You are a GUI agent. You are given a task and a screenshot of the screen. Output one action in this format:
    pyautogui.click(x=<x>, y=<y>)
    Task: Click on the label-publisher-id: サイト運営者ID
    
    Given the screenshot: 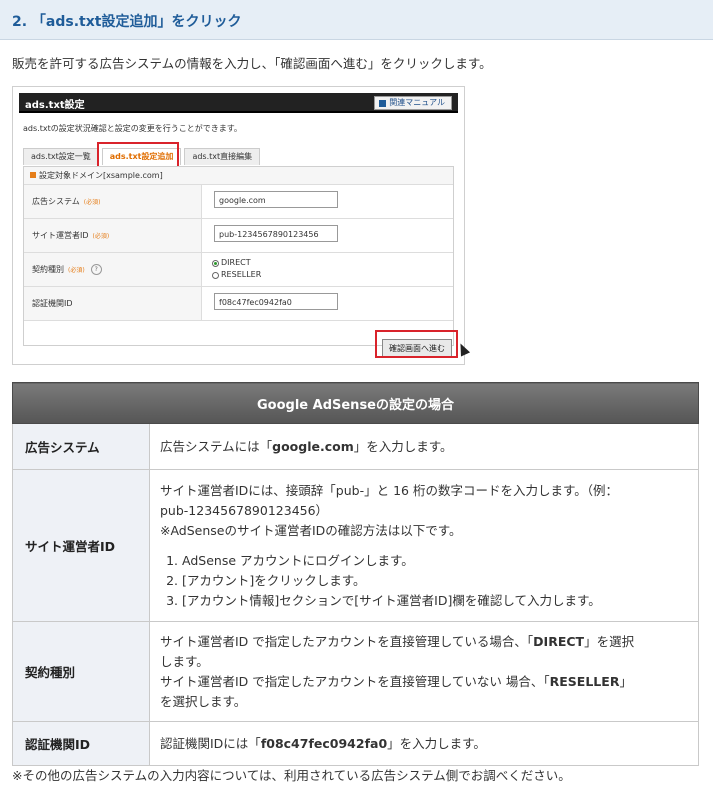 What is the action you would take?
    pyautogui.click(x=60, y=235)
    